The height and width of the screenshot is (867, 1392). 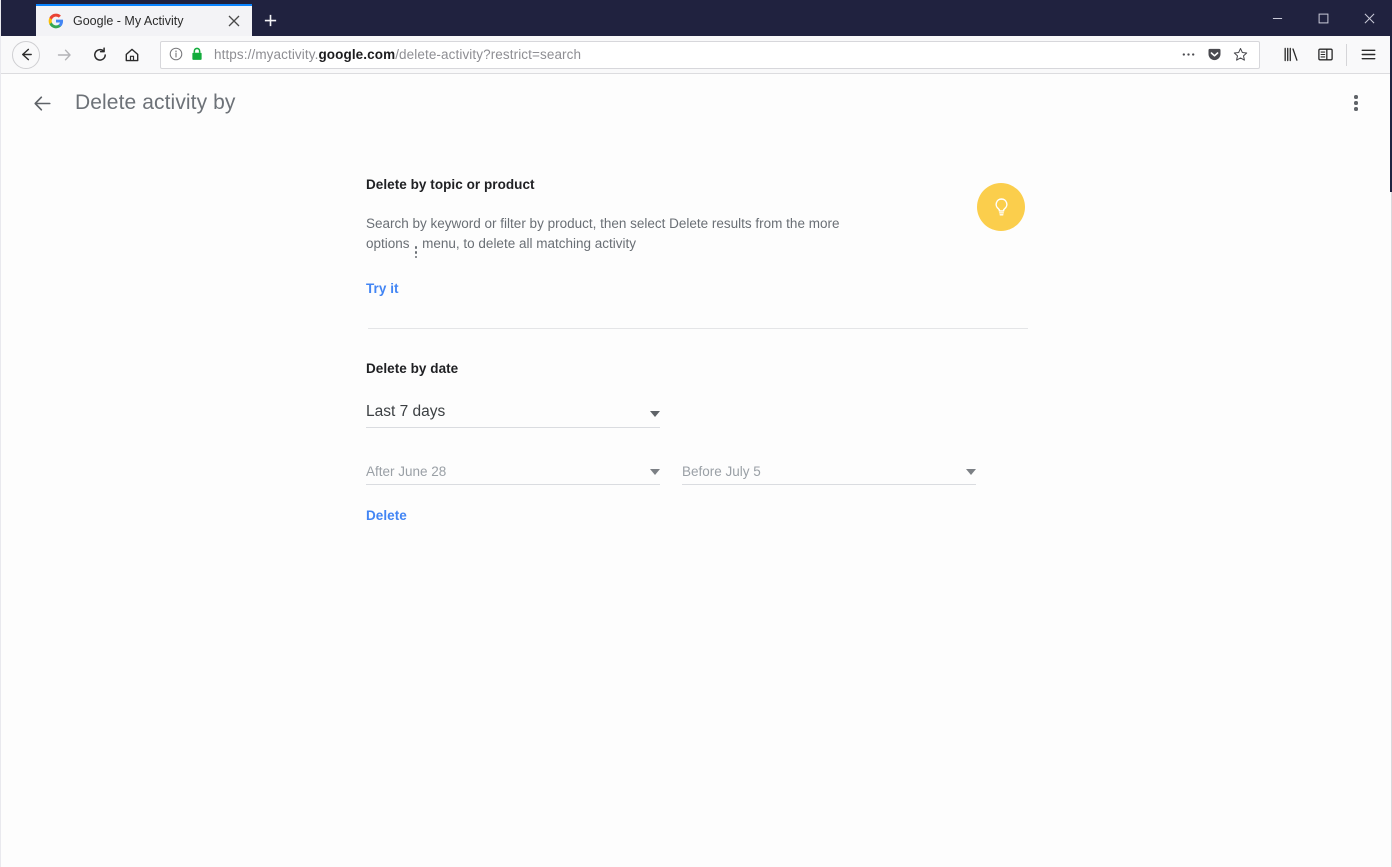 I want to click on after-date-select: After June 28, so click(x=513, y=468).